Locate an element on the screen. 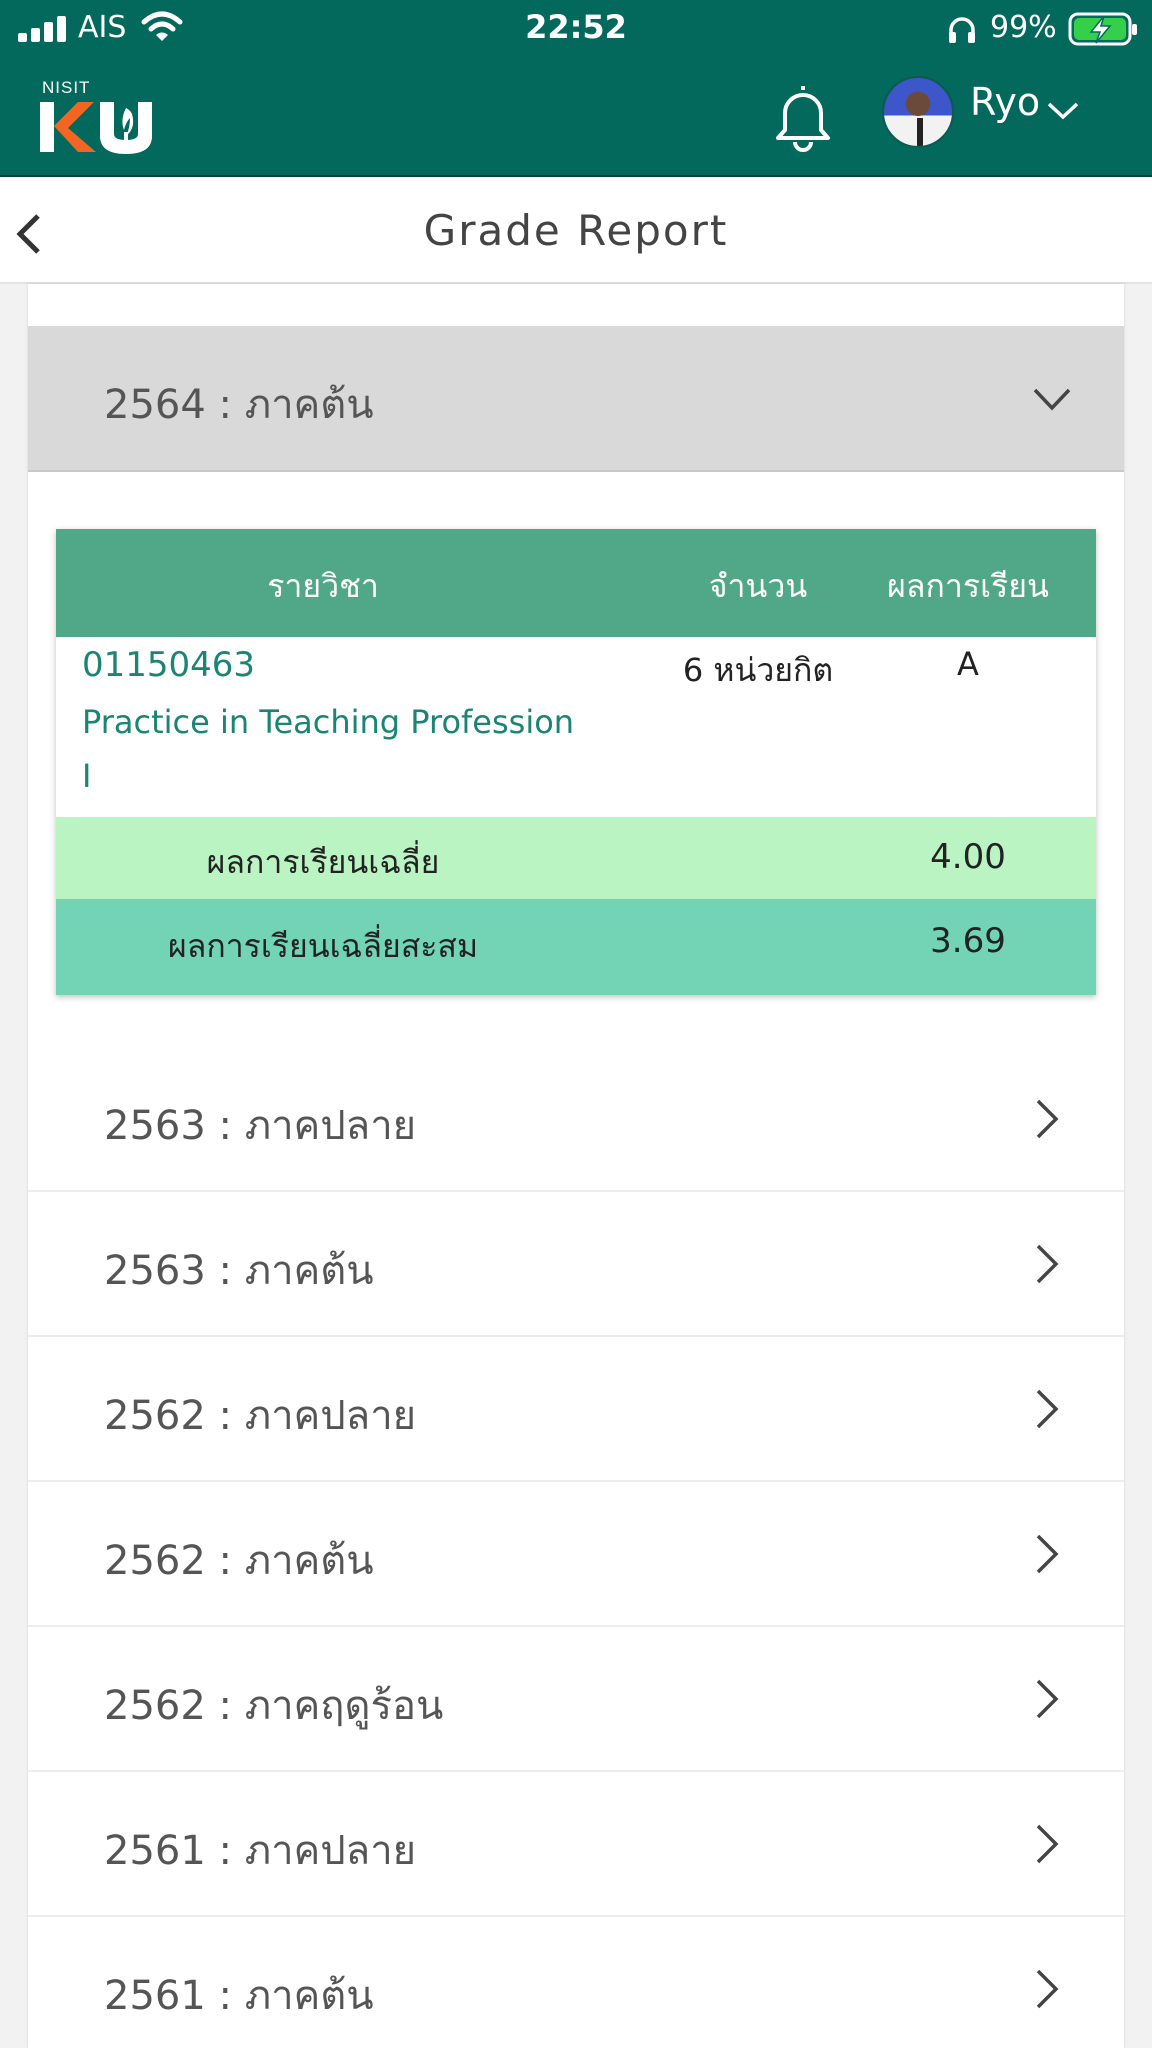 The height and width of the screenshot is (2048, 1152). semester-item: 2562 : ภาคฤดูร้อน is located at coordinates (576, 1699).